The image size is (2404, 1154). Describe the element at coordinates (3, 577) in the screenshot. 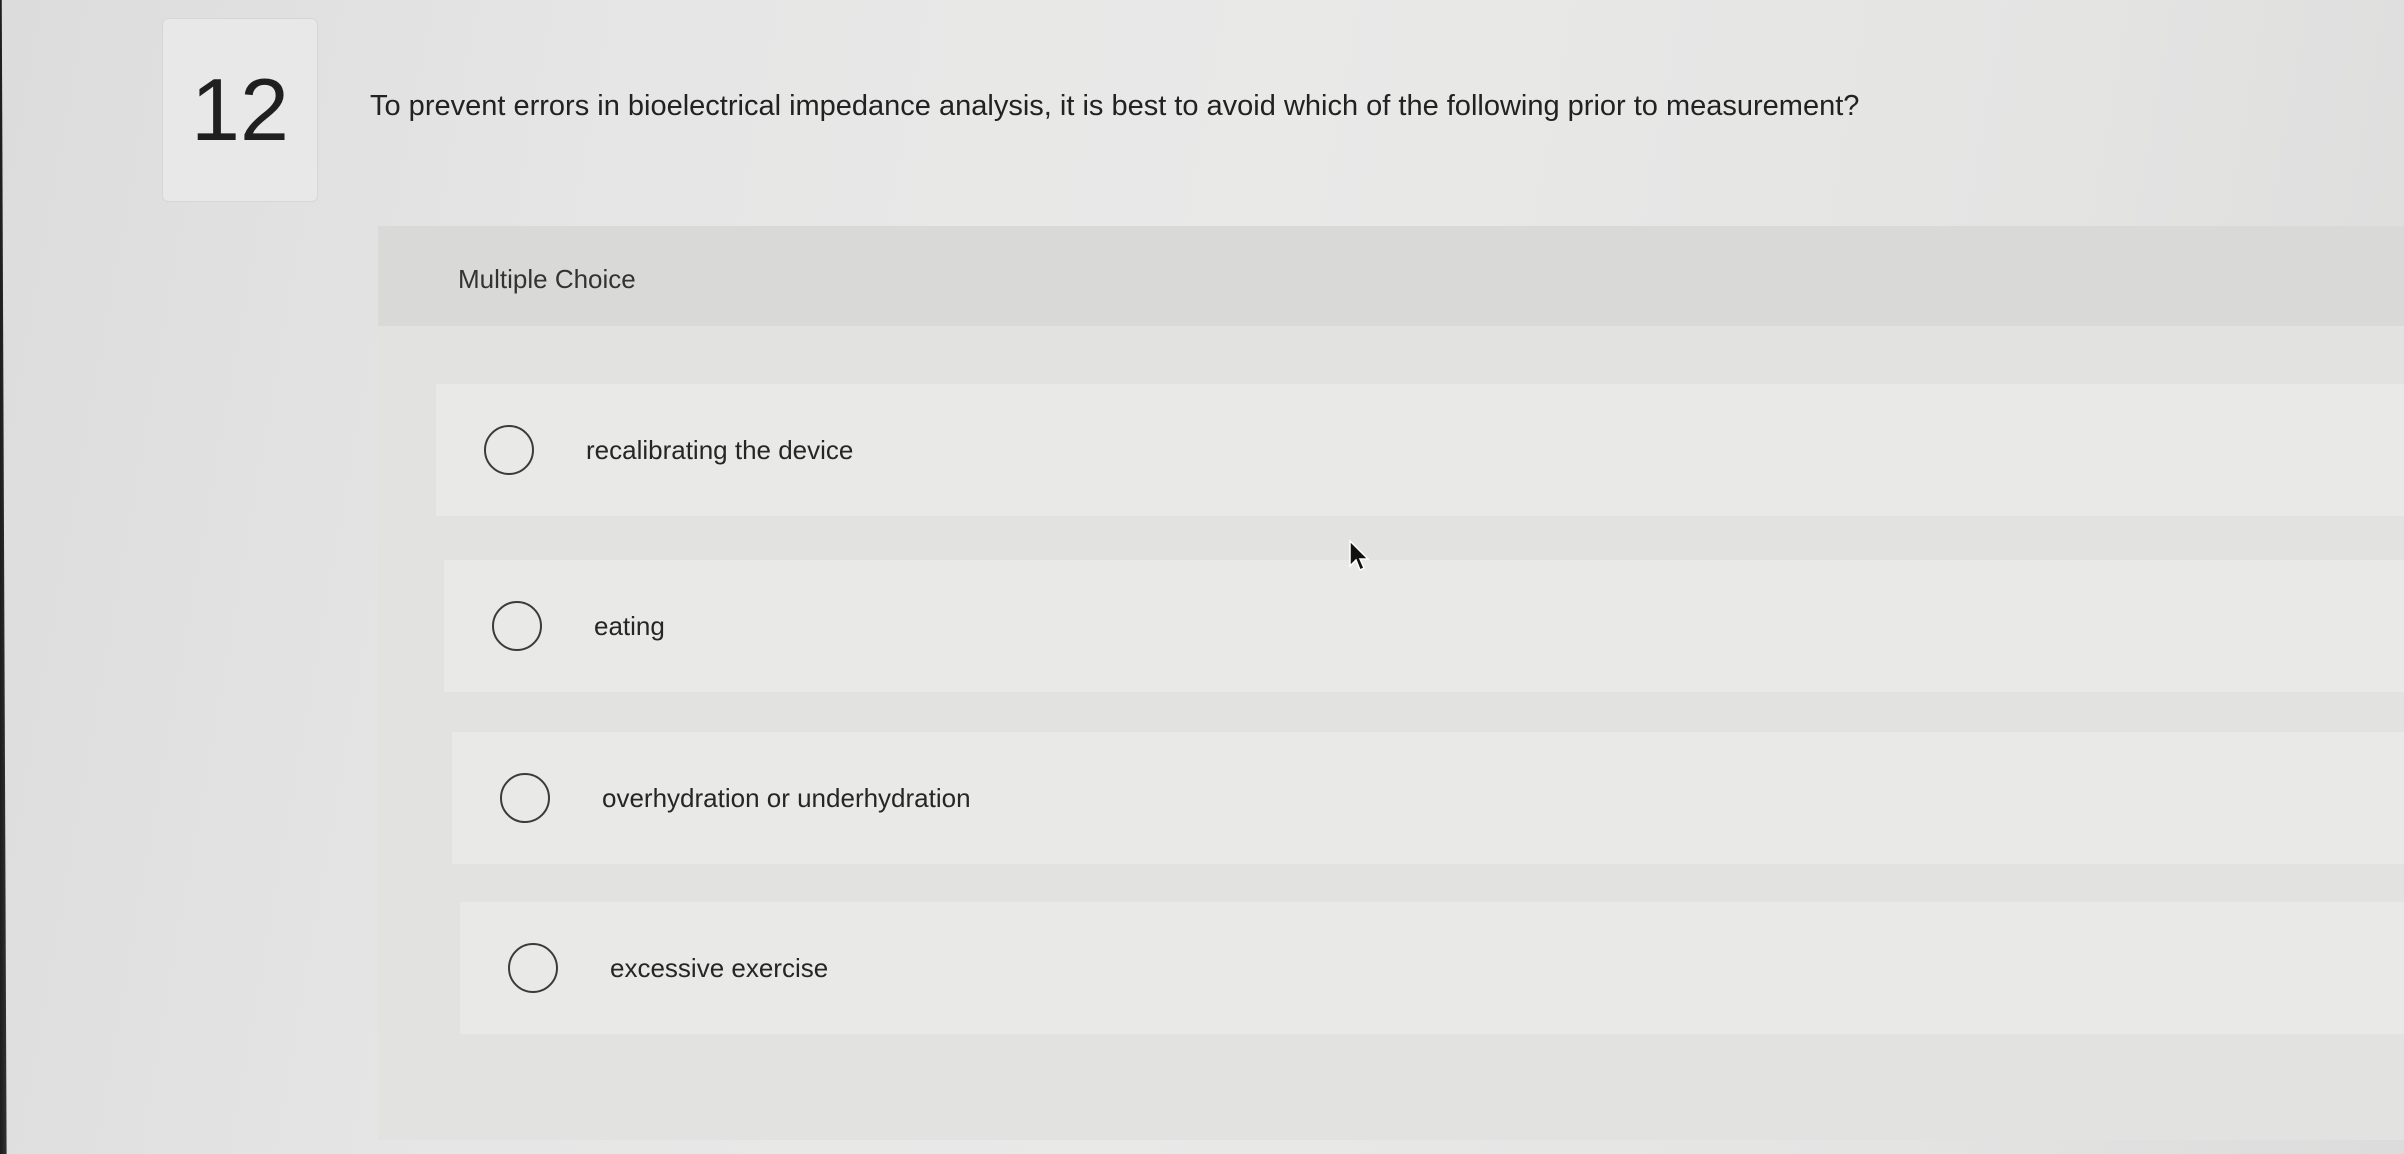

I see `screen-bezel-edge` at that location.